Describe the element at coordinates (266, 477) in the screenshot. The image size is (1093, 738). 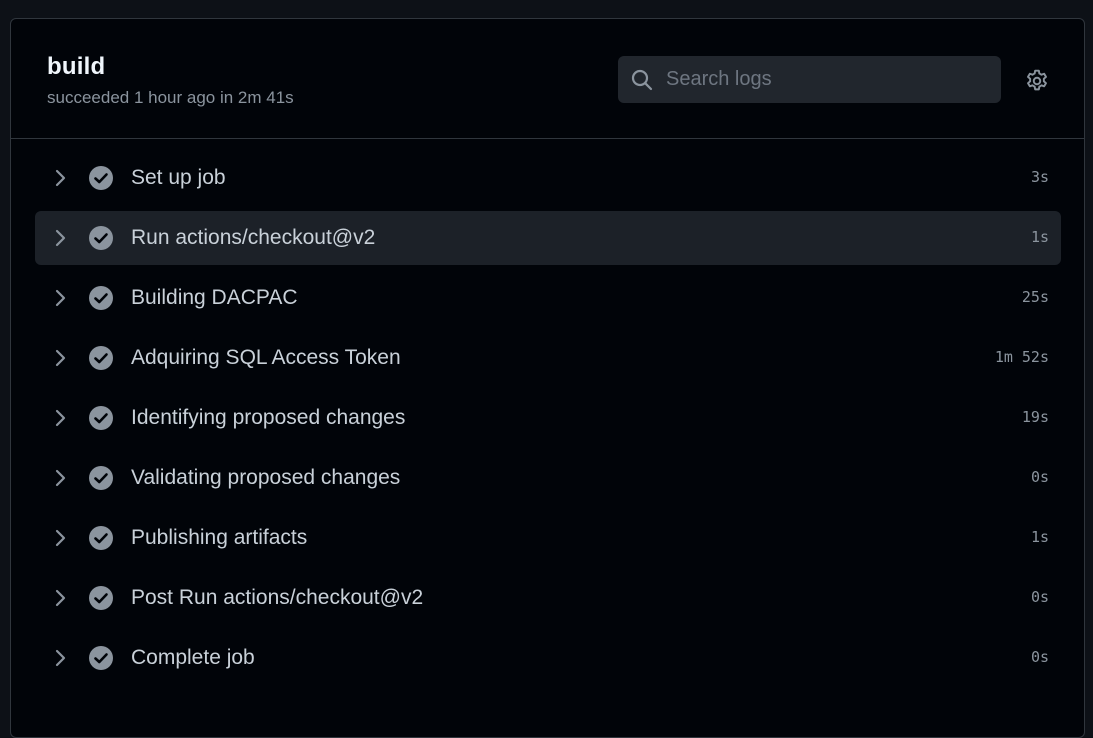
I see `step-label: Validating proposed changes` at that location.